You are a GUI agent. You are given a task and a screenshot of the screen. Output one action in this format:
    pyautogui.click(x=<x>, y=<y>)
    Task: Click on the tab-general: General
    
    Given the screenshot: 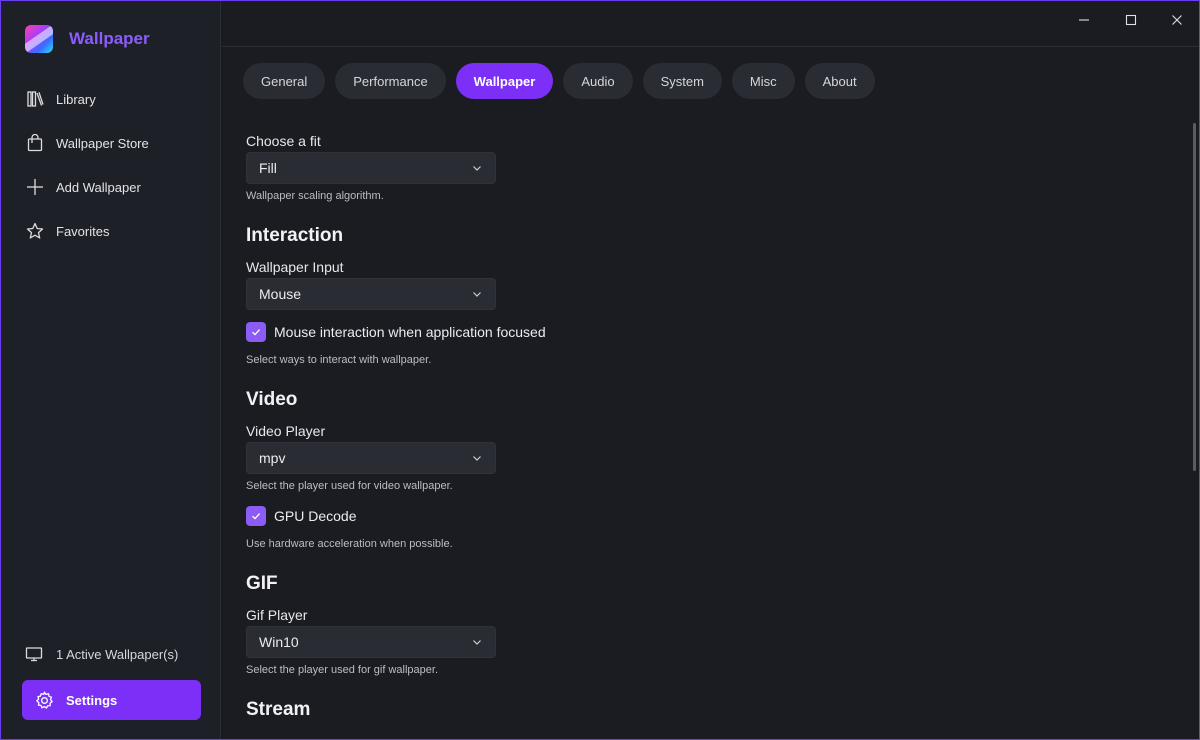 What is the action you would take?
    pyautogui.click(x=284, y=81)
    